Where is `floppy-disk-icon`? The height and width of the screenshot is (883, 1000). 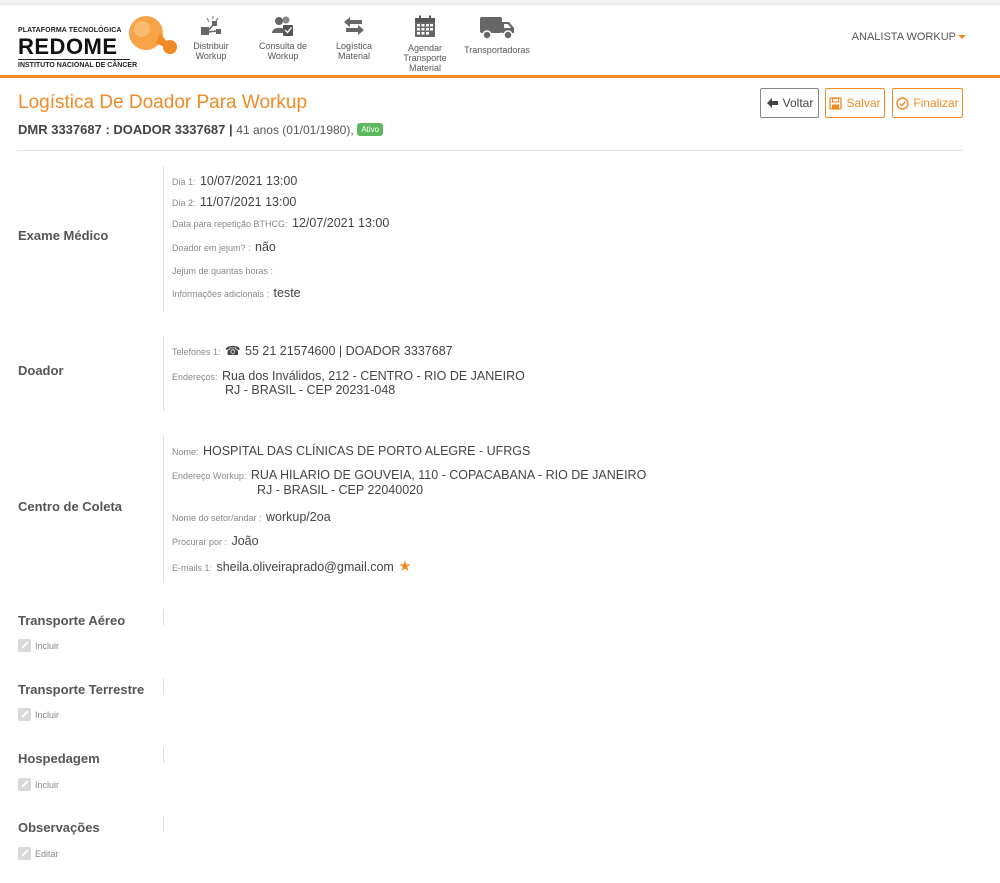 floppy-disk-icon is located at coordinates (836, 103).